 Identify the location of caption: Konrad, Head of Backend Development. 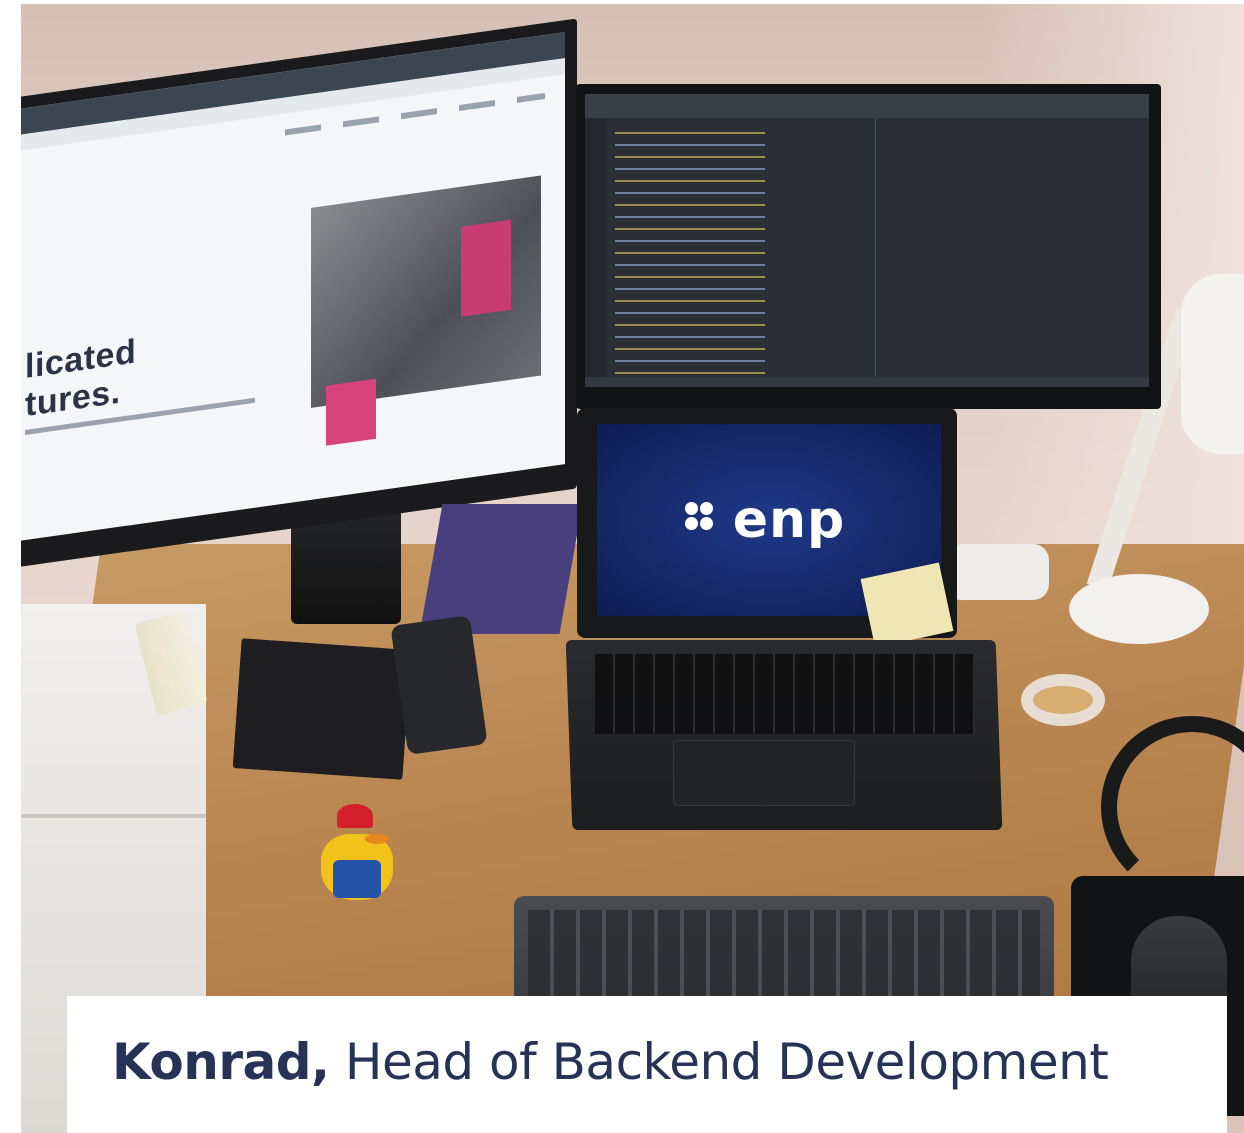
(610, 1062).